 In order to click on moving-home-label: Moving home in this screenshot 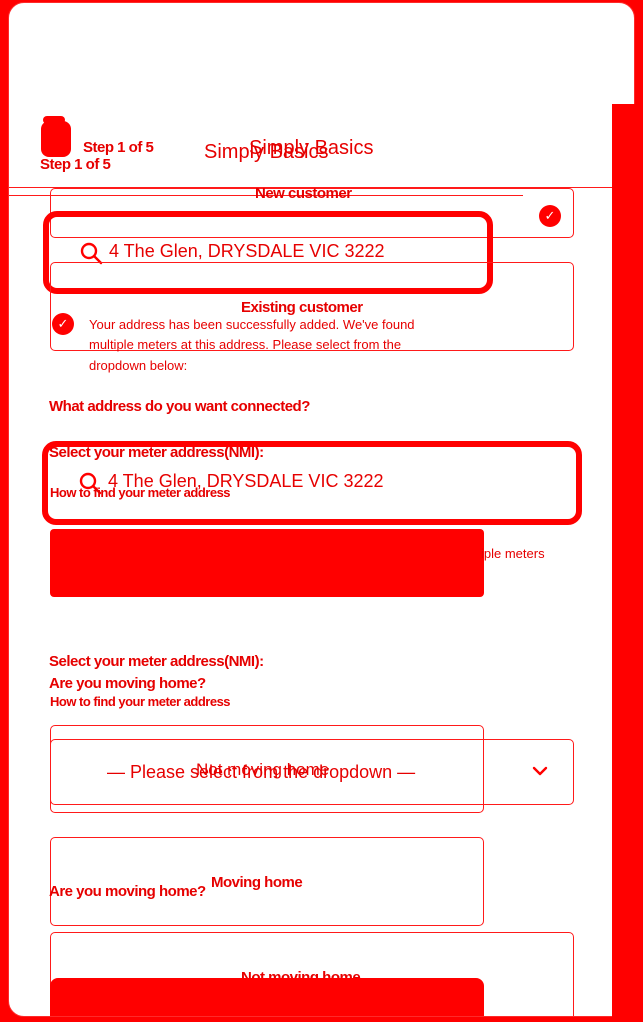, I will do `click(257, 882)`.